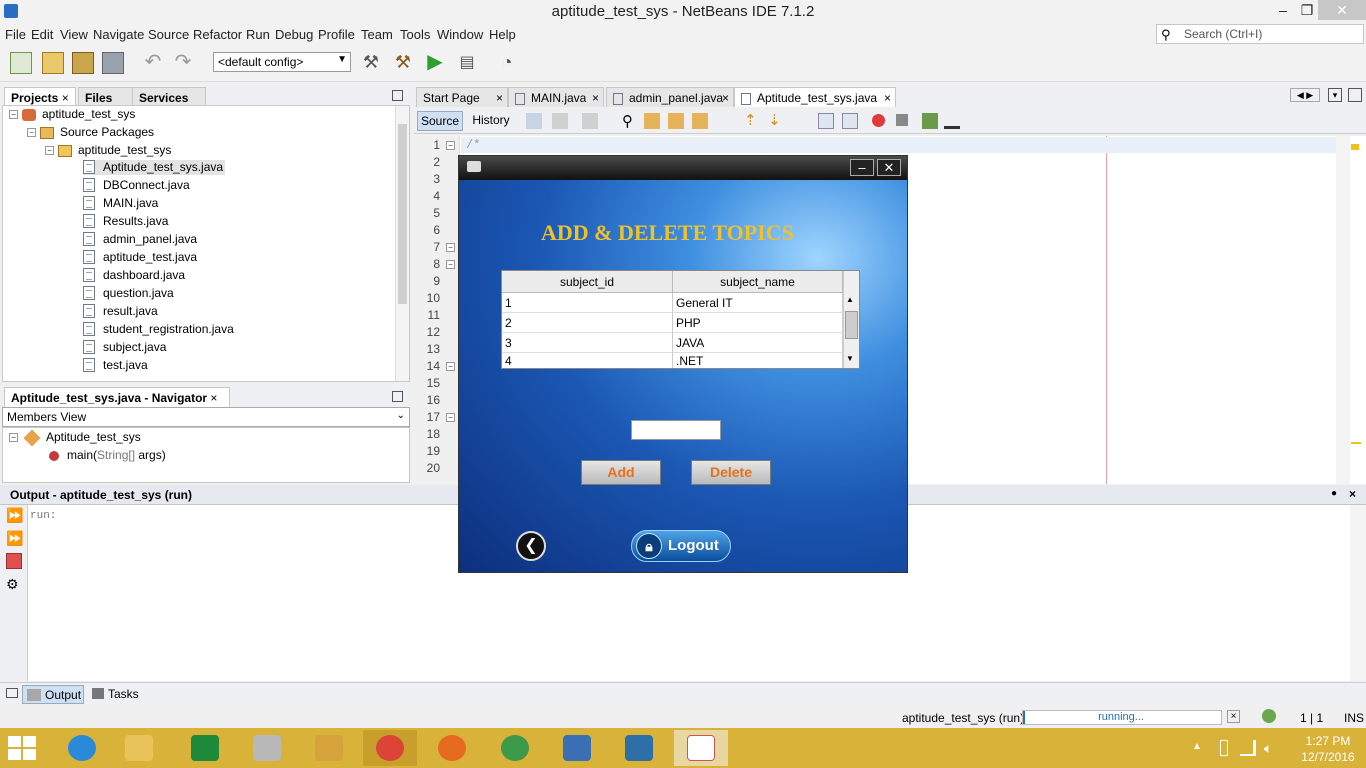 This screenshot has width=1366, height=768. Describe the element at coordinates (507, 63) in the screenshot. I see `profile-icon: ◔` at that location.